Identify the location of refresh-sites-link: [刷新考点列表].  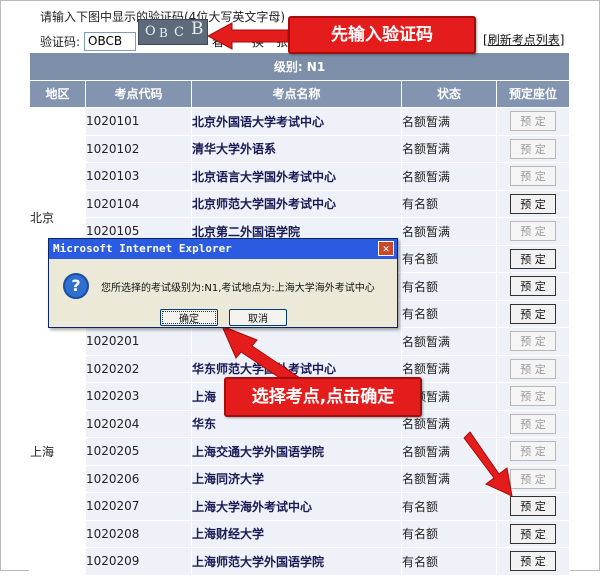
(523, 39).